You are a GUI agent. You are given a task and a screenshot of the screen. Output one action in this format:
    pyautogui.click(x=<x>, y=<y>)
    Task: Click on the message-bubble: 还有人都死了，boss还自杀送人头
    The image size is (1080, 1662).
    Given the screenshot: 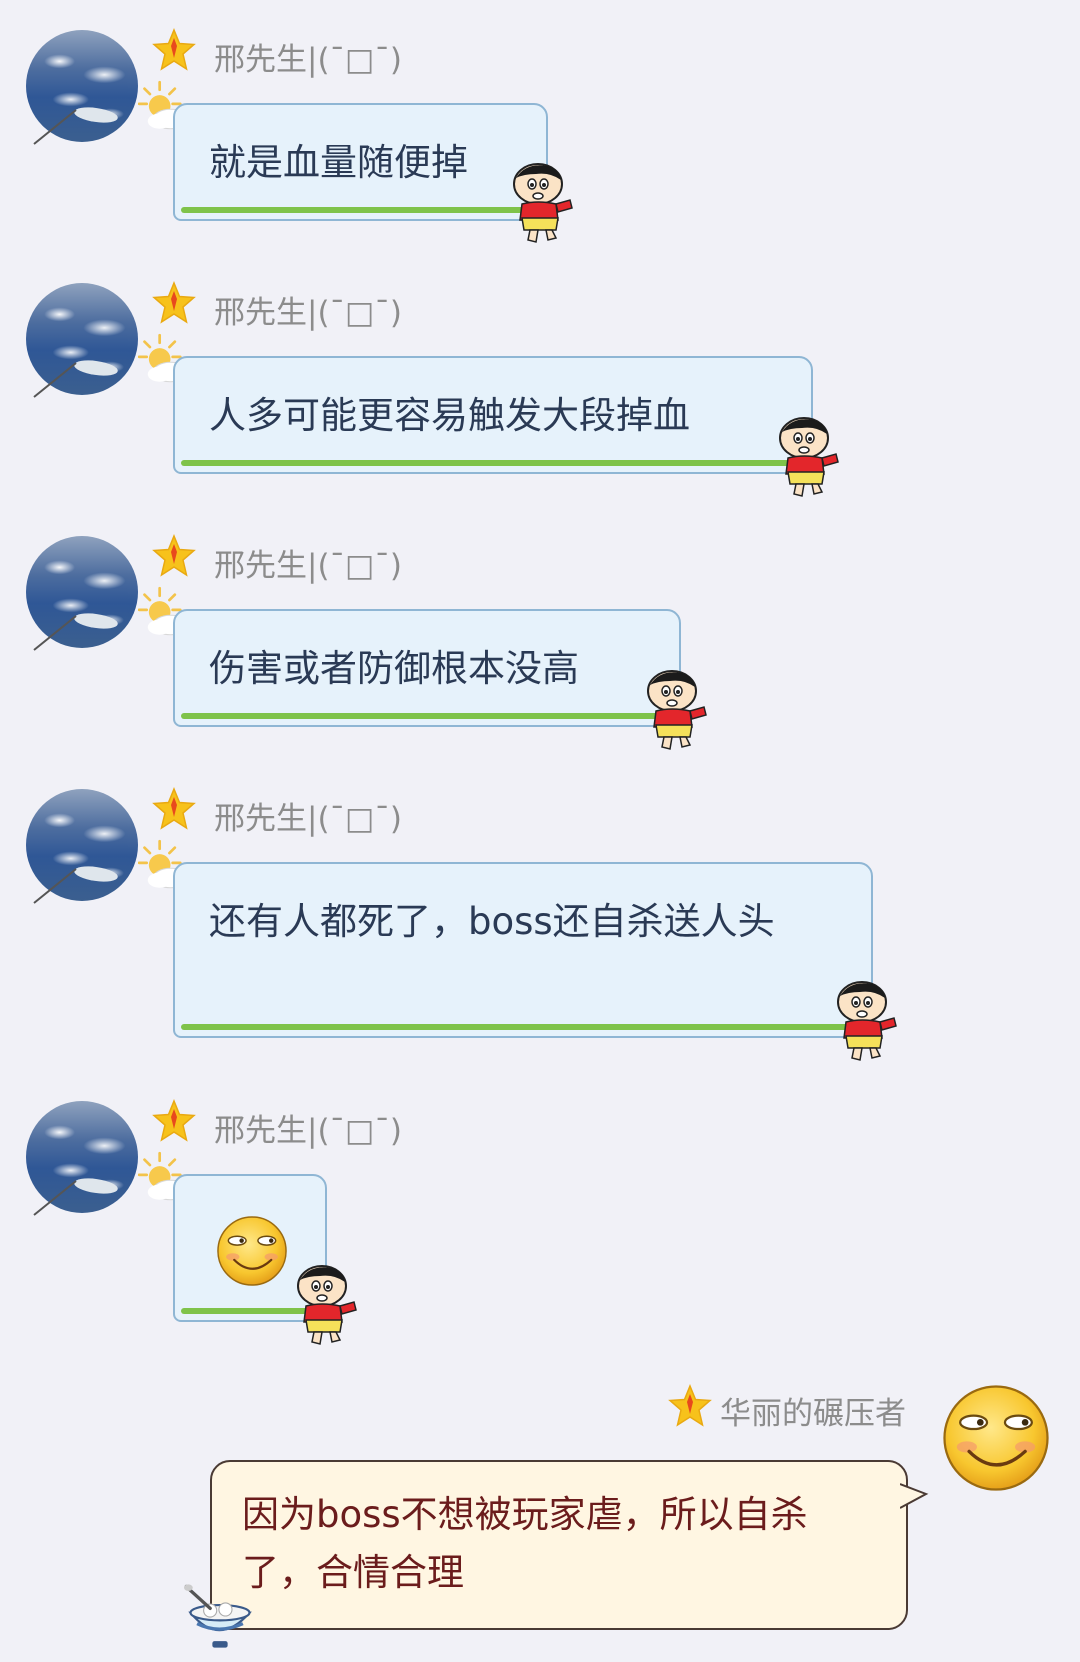 What is the action you would take?
    pyautogui.click(x=523, y=950)
    